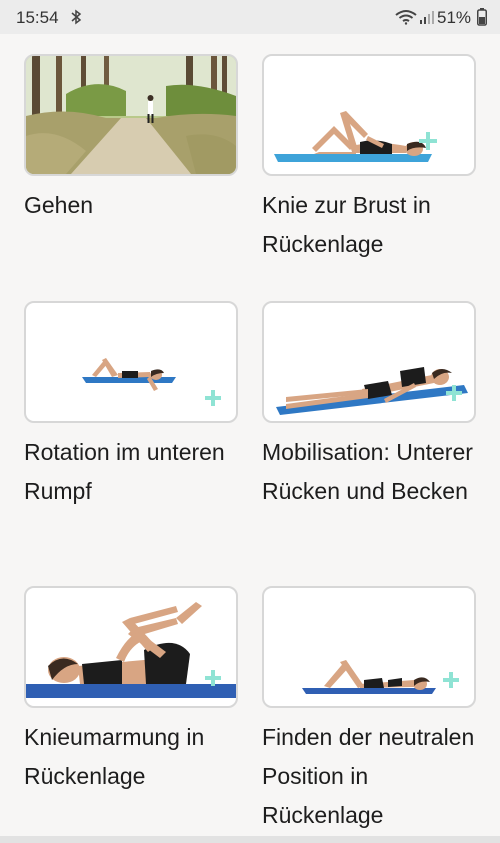  I want to click on lower-trunk-rotation-figure, so click(151, 382).